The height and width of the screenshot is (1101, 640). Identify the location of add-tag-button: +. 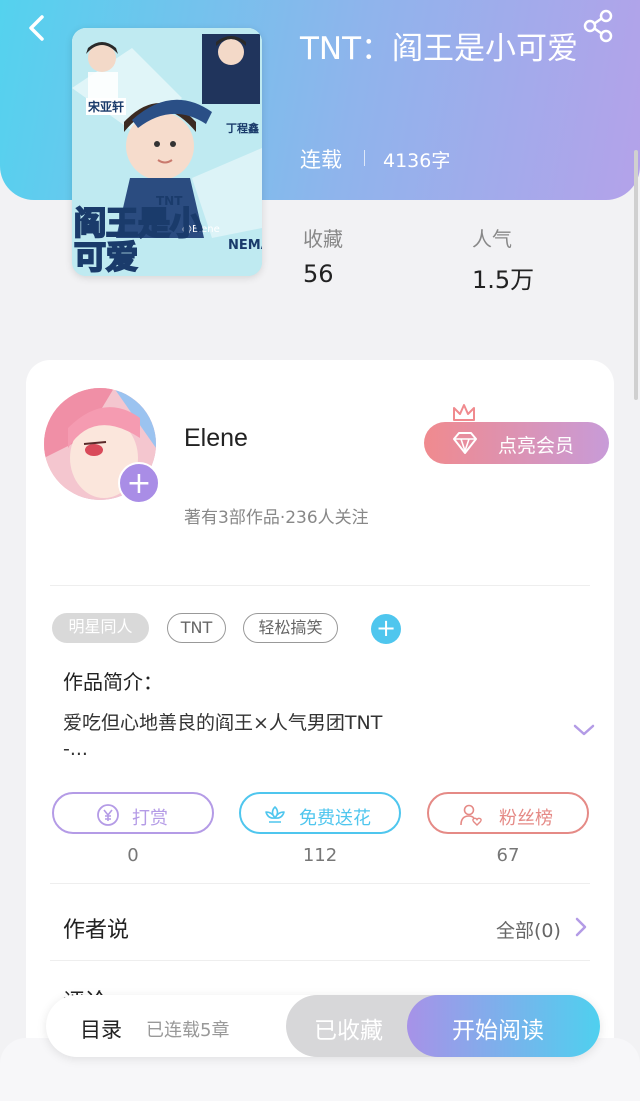
(386, 629).